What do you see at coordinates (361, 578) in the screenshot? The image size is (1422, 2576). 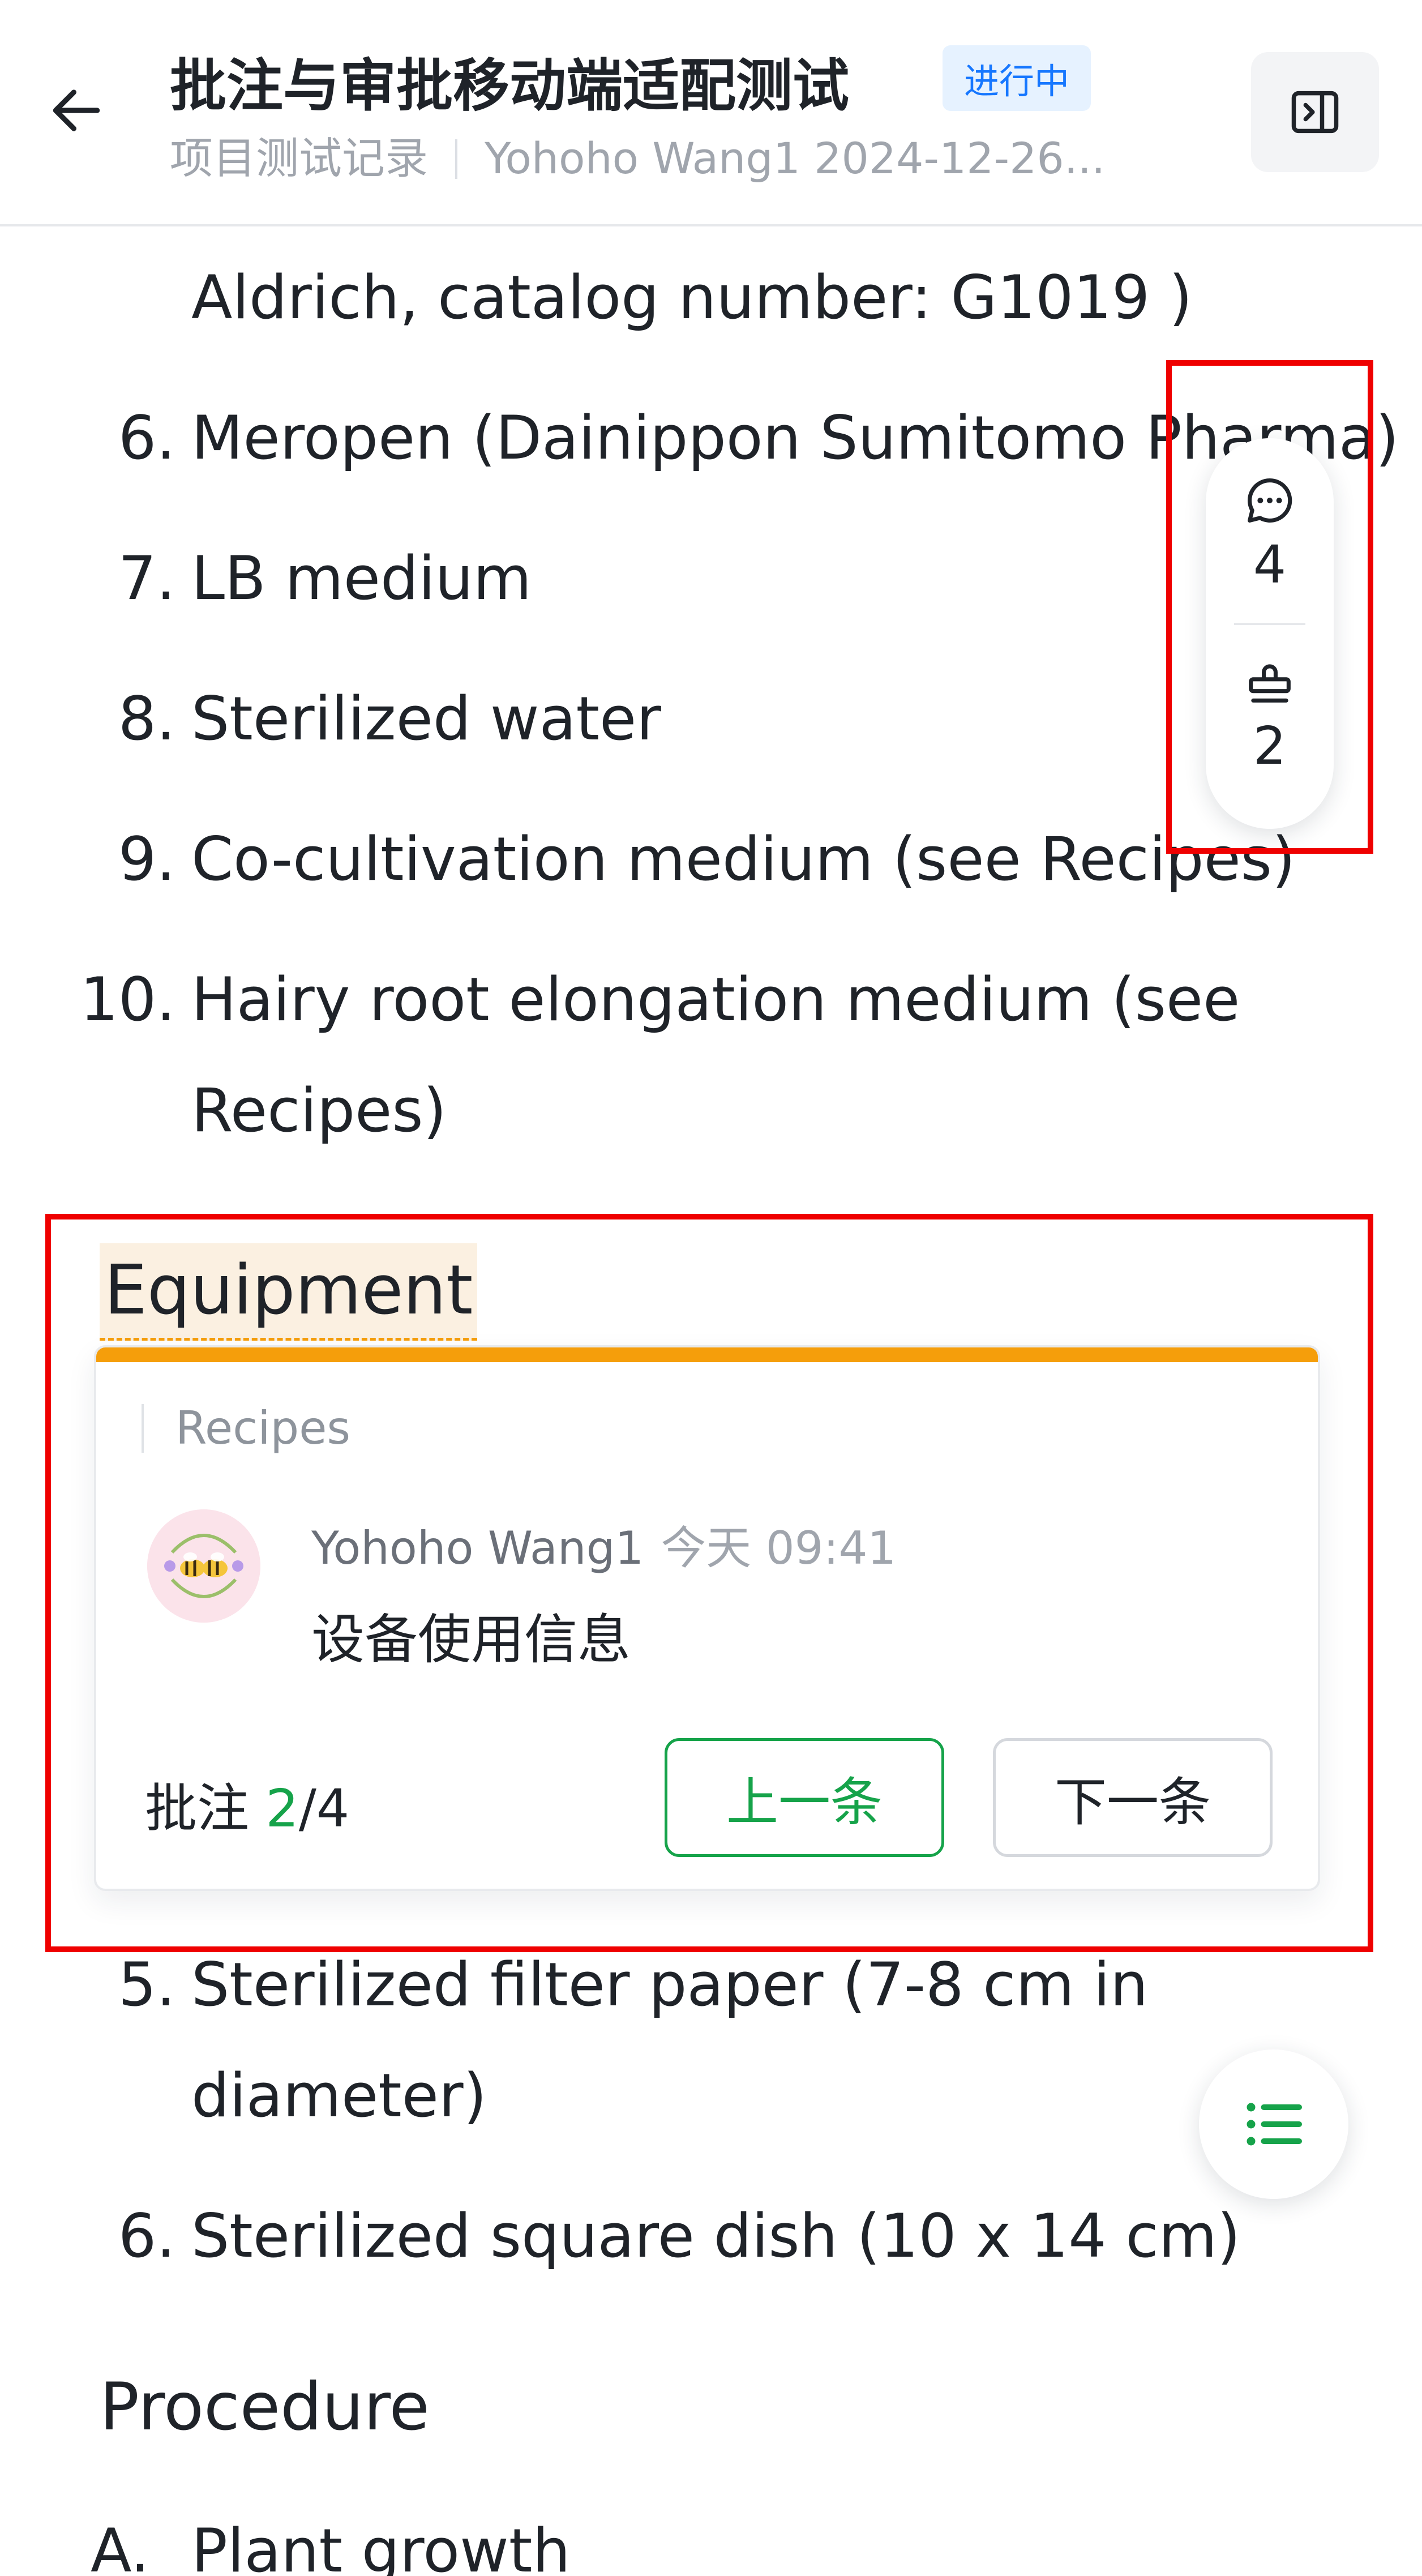 I see `list-item-text: LB medium` at bounding box center [361, 578].